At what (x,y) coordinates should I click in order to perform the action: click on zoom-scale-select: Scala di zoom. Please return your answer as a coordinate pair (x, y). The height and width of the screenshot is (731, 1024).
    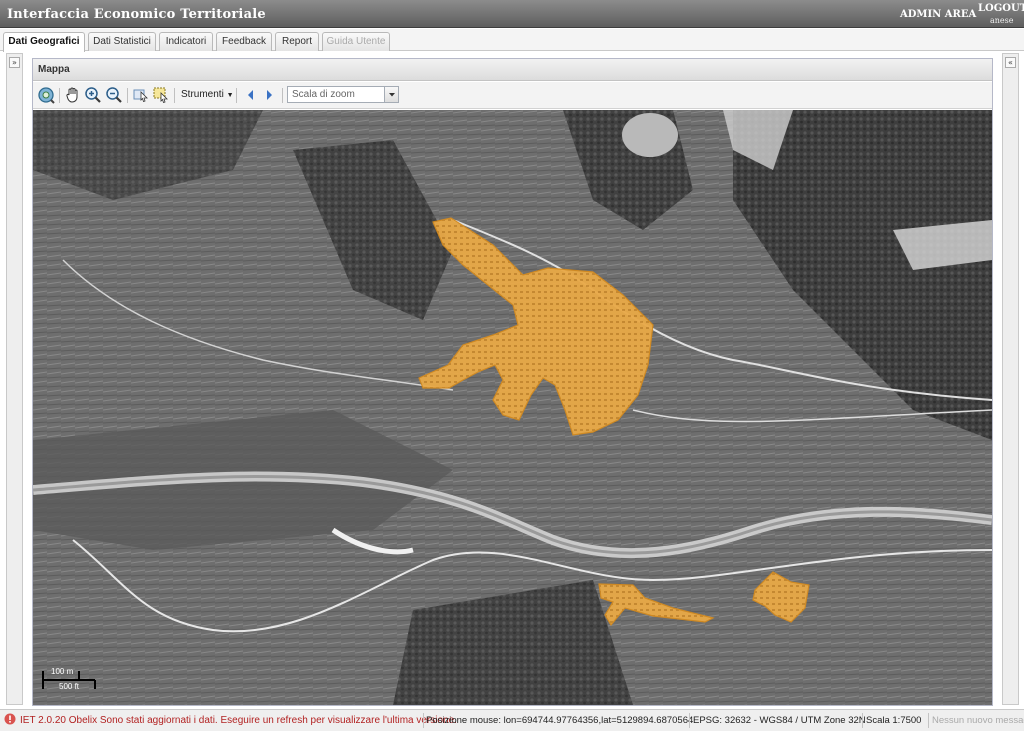
    Looking at the image, I should click on (343, 94).